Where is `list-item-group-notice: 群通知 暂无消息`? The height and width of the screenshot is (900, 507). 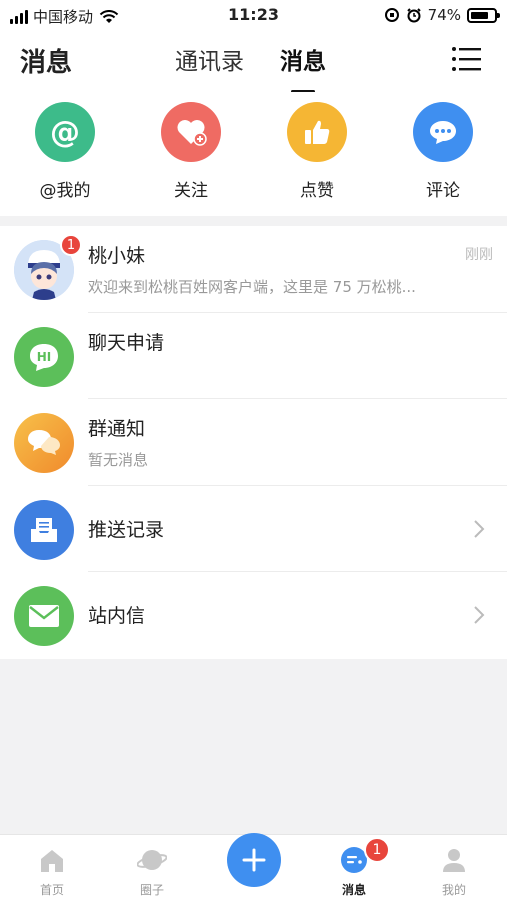
list-item-group-notice: 群通知 暂无消息 is located at coordinates (253, 442).